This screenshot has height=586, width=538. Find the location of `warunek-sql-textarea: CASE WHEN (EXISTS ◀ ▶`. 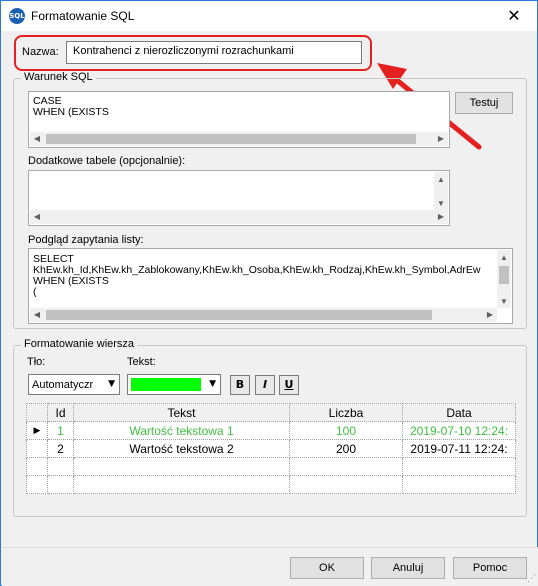

warunek-sql-textarea: CASE WHEN (EXISTS ◀ ▶ is located at coordinates (239, 119).